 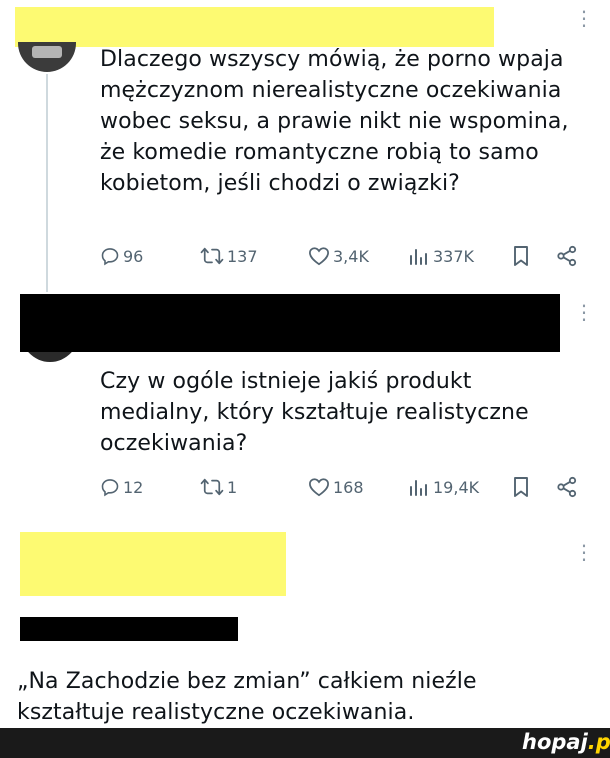 What do you see at coordinates (242, 256) in the screenshot?
I see `retweet-count: 137` at bounding box center [242, 256].